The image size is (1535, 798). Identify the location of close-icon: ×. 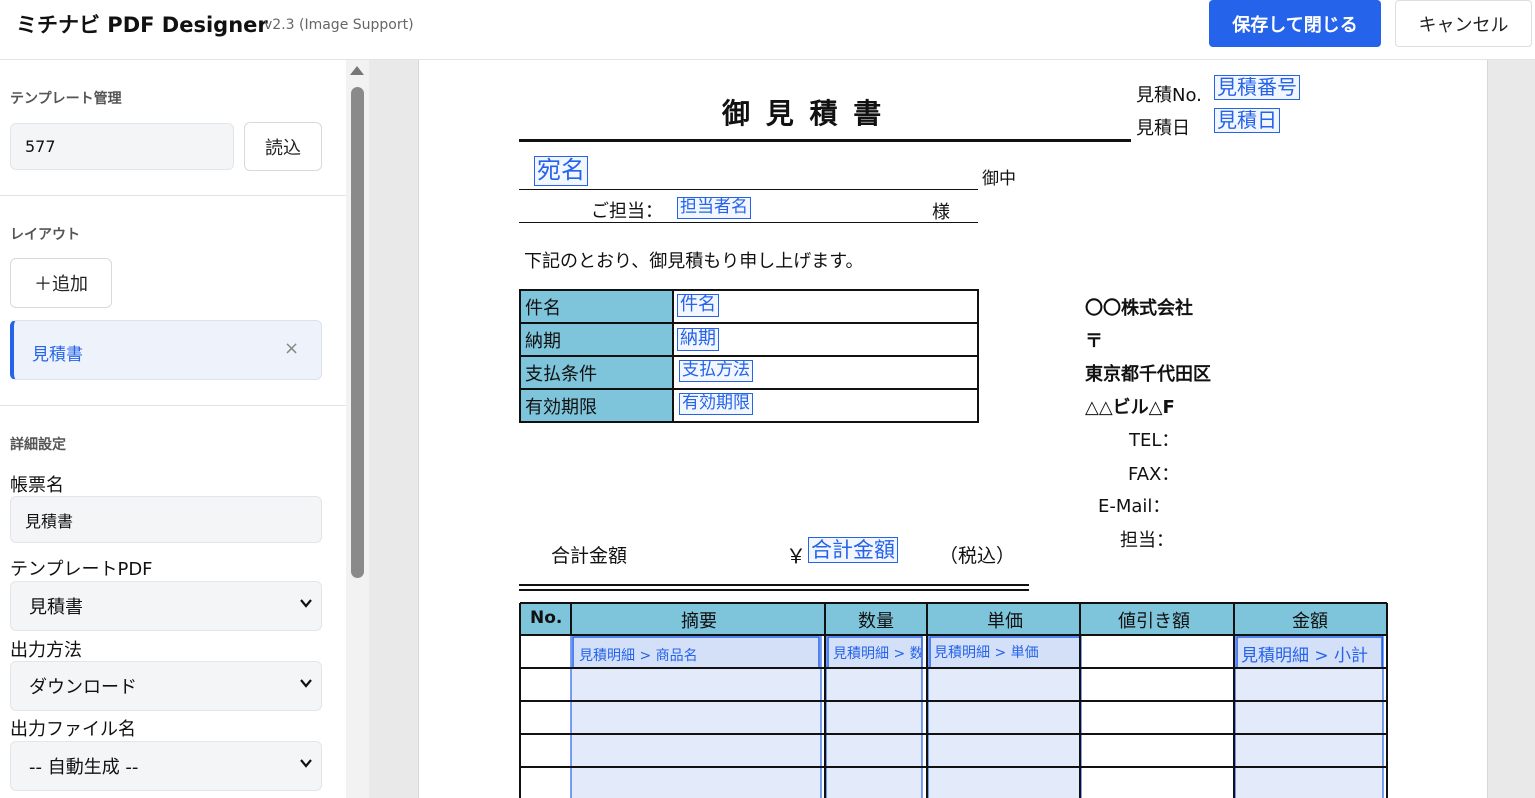
(291, 348).